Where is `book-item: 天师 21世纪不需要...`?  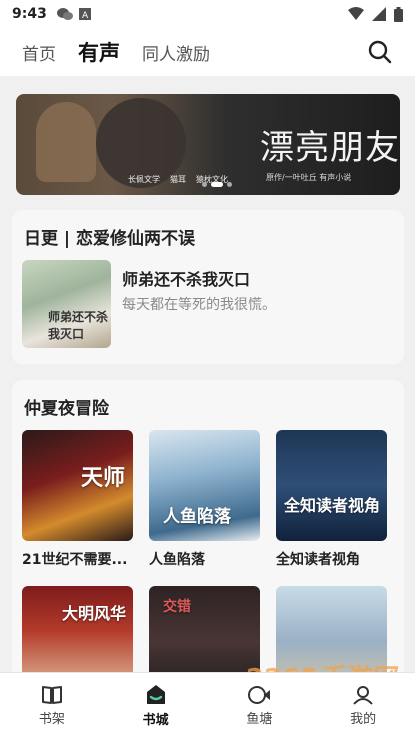
book-item: 天师 21世纪不需要... is located at coordinates (77, 499).